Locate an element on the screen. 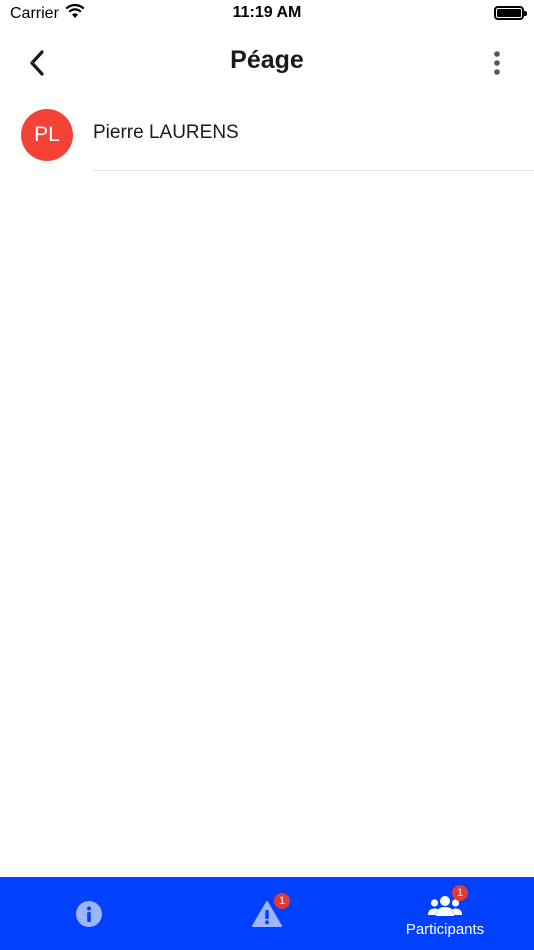 This screenshot has height=950, width=534. more-vertical-icon is located at coordinates (497, 63).